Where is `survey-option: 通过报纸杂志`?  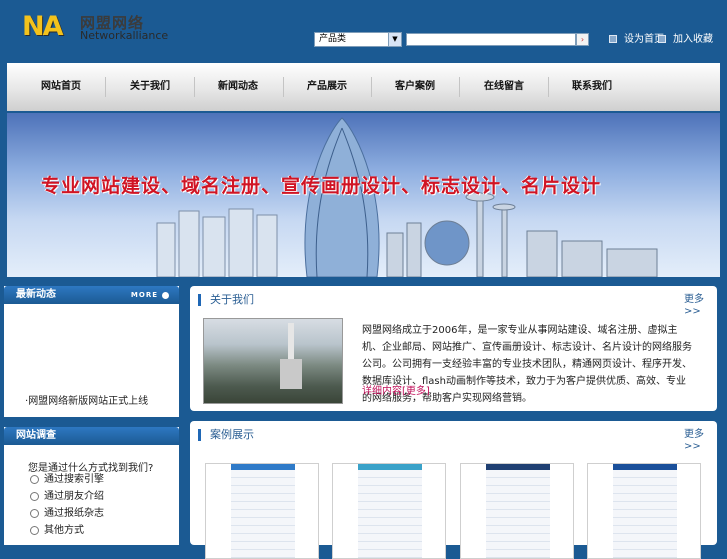
survey-option: 通过报纸杂志 is located at coordinates (67, 514).